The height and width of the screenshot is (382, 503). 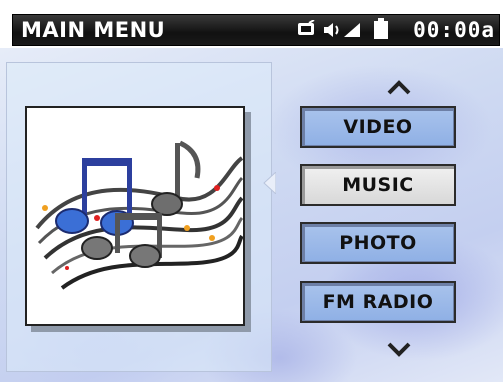 I want to click on menu-item-photo: PHOTO, so click(x=378, y=243).